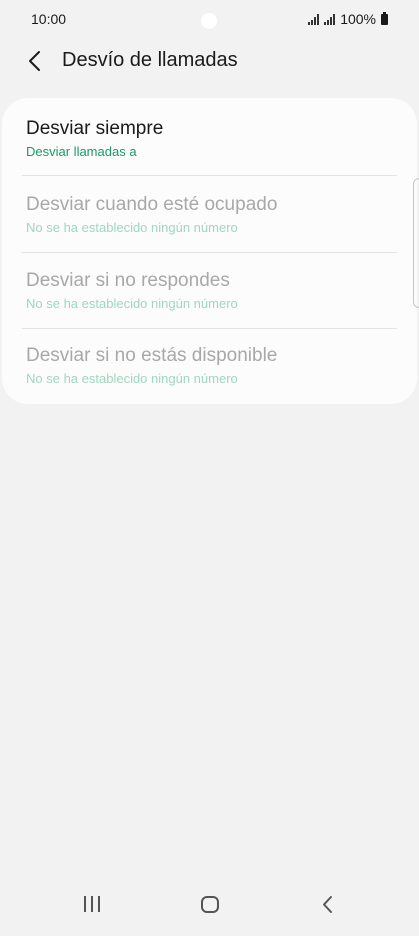 The width and height of the screenshot is (419, 936). I want to click on battery-percentage: 100%, so click(358, 19).